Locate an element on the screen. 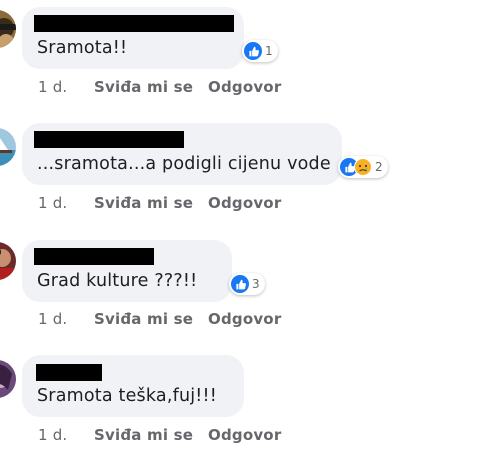  reaction-count: 3 is located at coordinates (256, 284).